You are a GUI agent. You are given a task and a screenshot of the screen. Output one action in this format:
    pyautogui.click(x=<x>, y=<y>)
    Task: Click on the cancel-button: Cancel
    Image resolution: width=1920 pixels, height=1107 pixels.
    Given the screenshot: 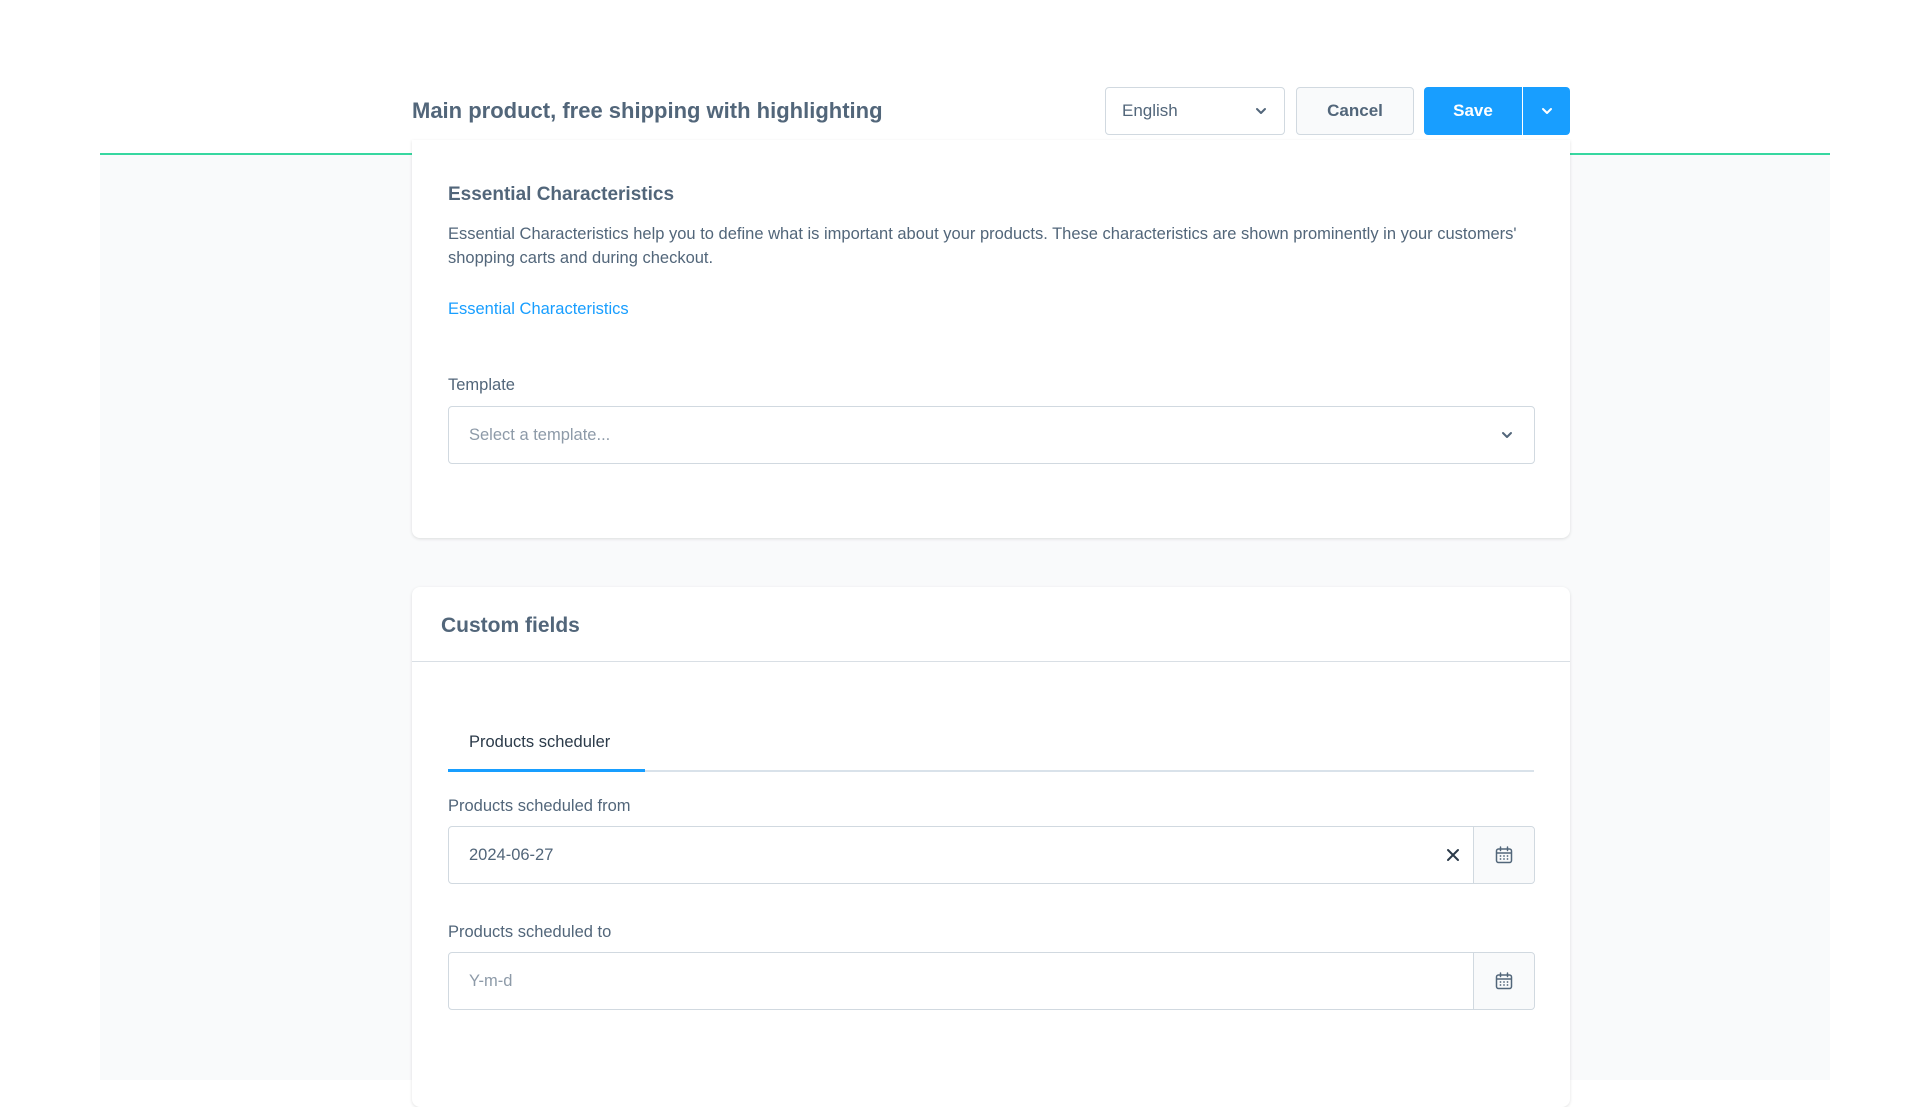 What is the action you would take?
    pyautogui.click(x=1355, y=111)
    